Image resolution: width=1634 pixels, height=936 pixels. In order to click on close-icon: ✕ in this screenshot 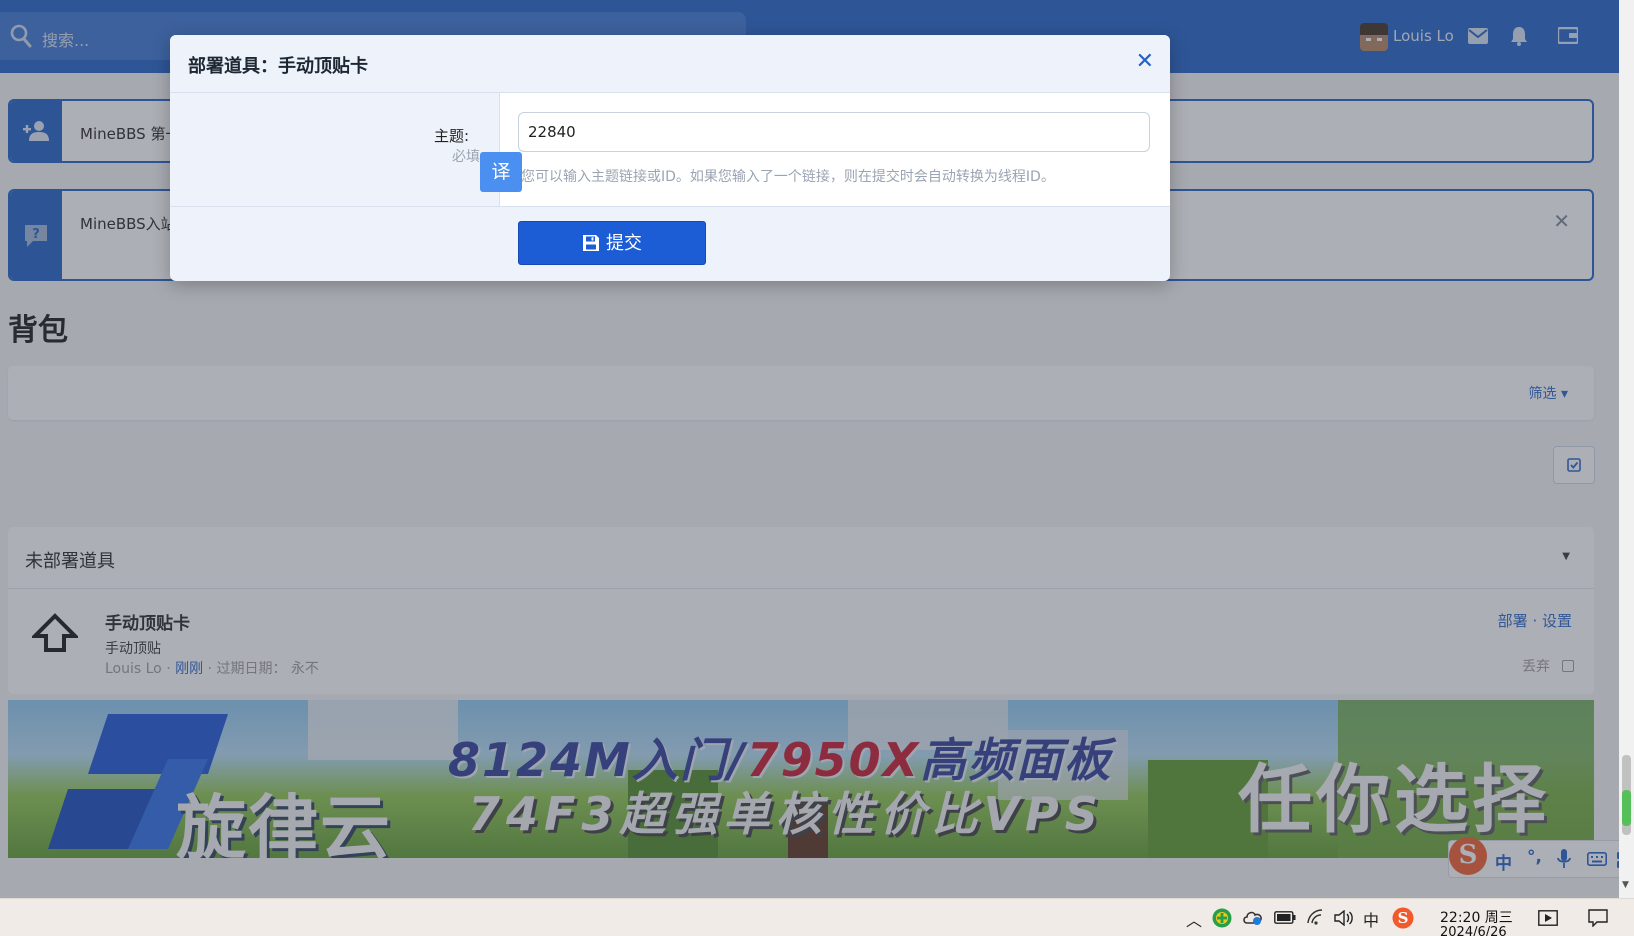, I will do `click(1145, 61)`.